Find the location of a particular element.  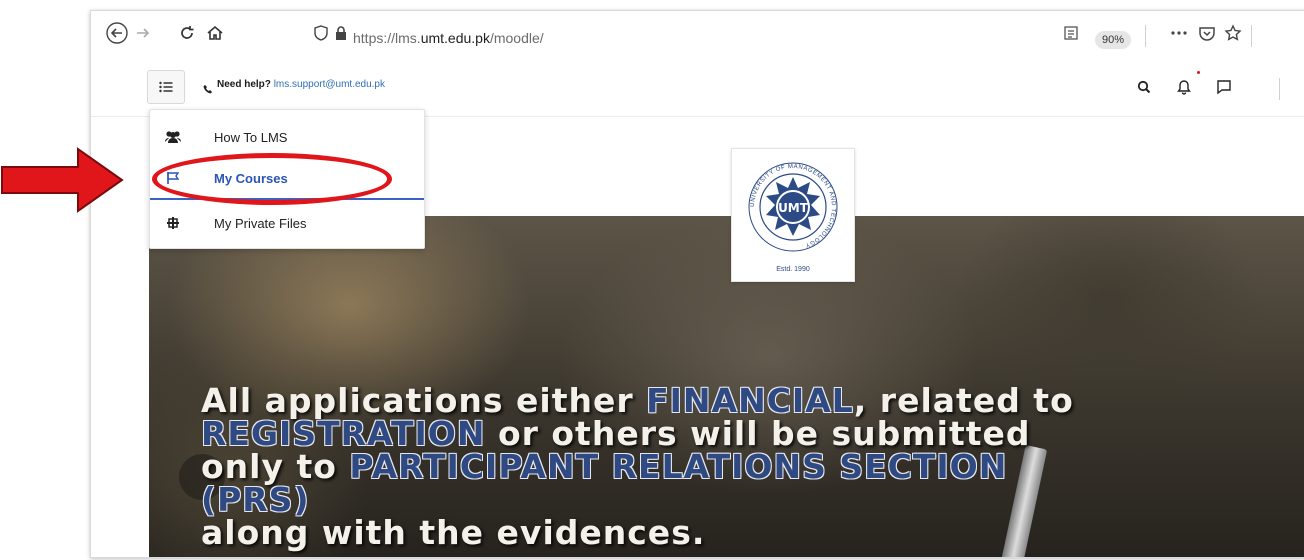

more-icon is located at coordinates (1179, 33).